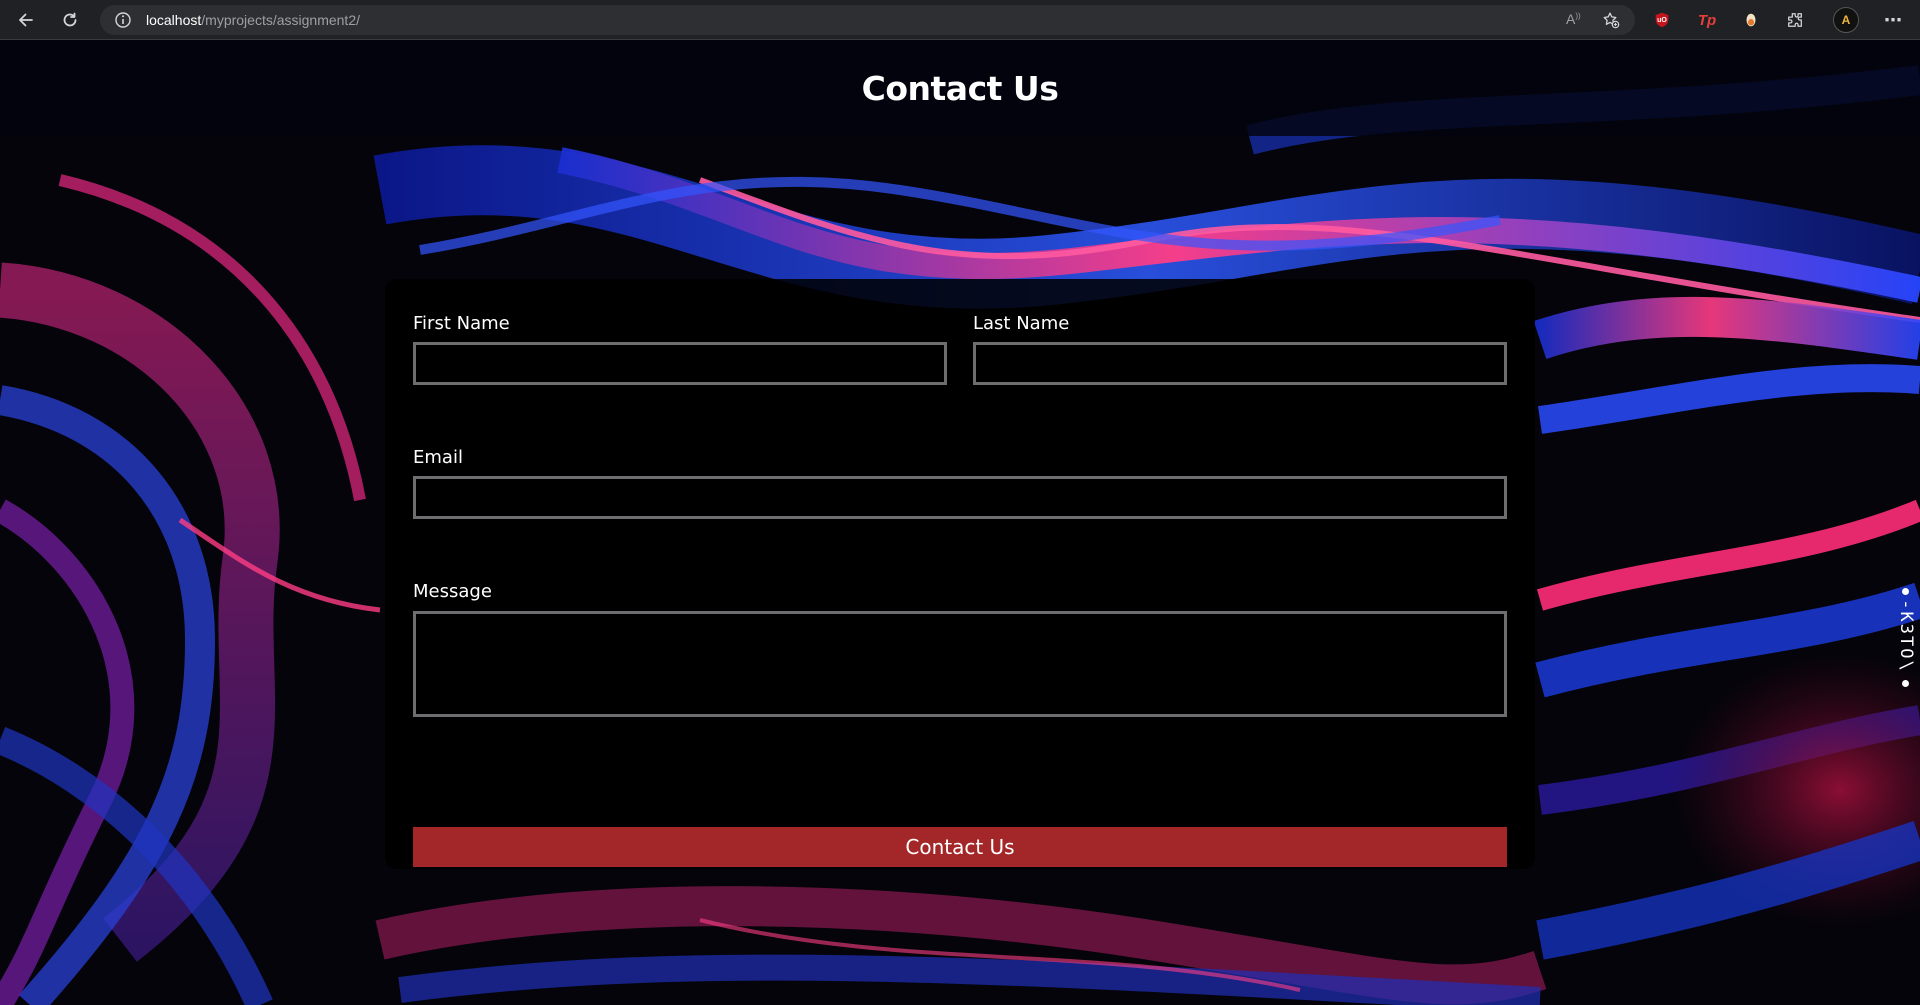 This screenshot has height=1005, width=1920. I want to click on reload-icon, so click(70, 19).